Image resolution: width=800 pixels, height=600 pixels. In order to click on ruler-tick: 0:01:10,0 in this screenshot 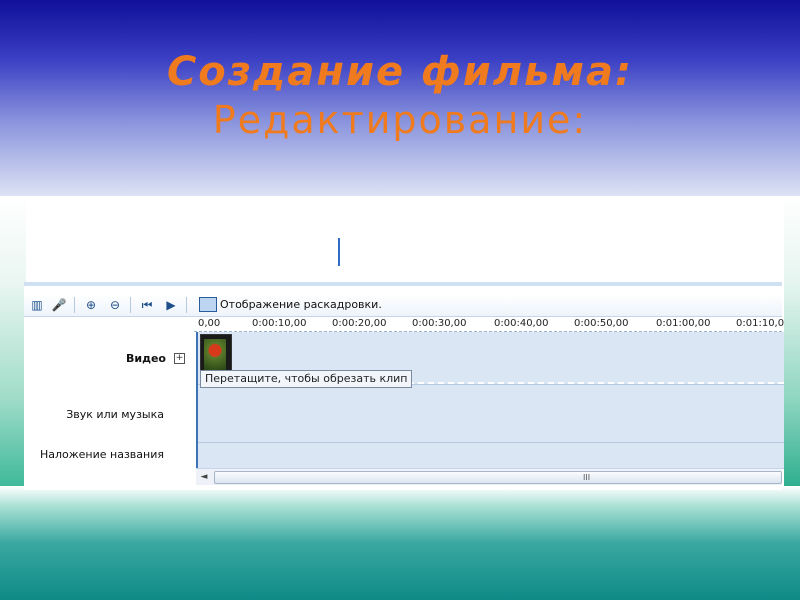, I will do `click(760, 323)`.